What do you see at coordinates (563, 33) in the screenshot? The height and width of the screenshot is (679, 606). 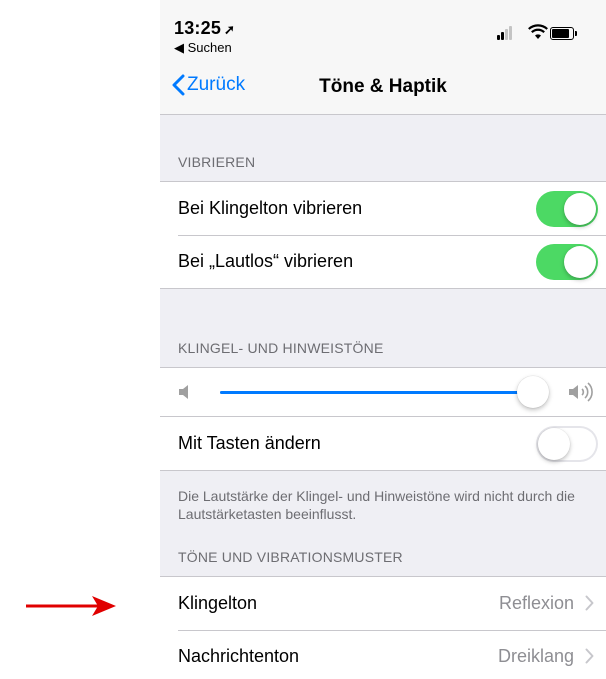 I see `battery-icon` at bounding box center [563, 33].